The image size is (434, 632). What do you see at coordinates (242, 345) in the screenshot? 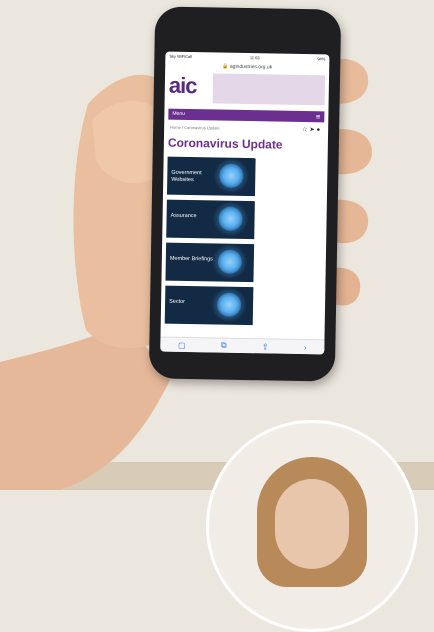
I see `browser-toolbar: ▢ ⧉ ⇪ ›` at bounding box center [242, 345].